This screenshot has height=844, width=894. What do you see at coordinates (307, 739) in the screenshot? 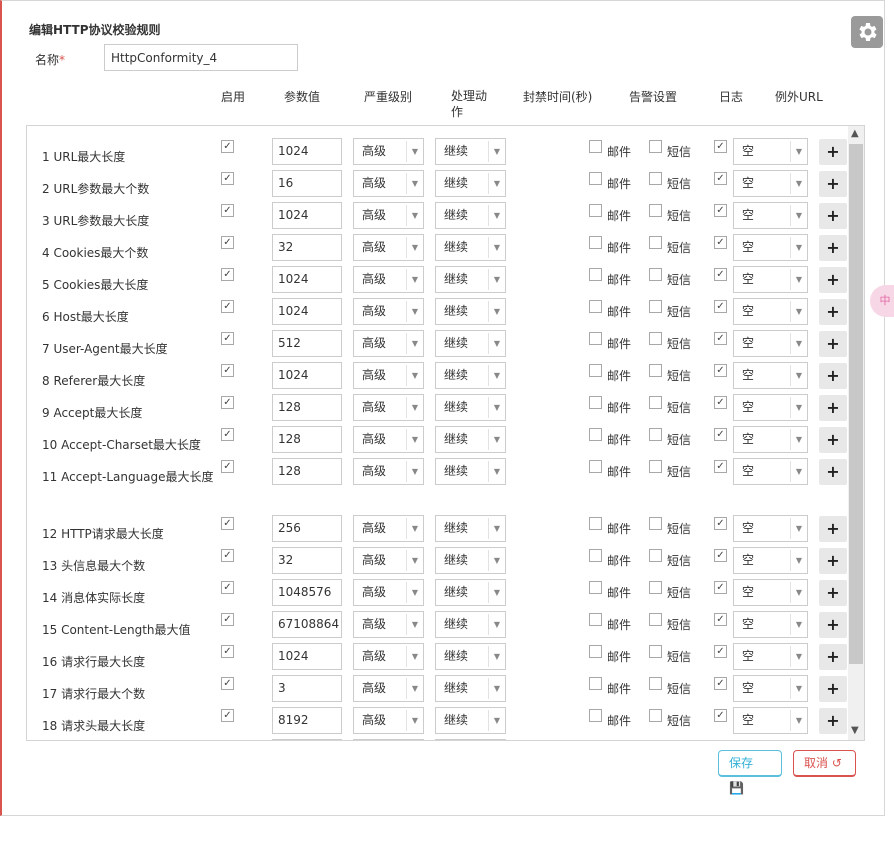
I see `param-value-input` at bounding box center [307, 739].